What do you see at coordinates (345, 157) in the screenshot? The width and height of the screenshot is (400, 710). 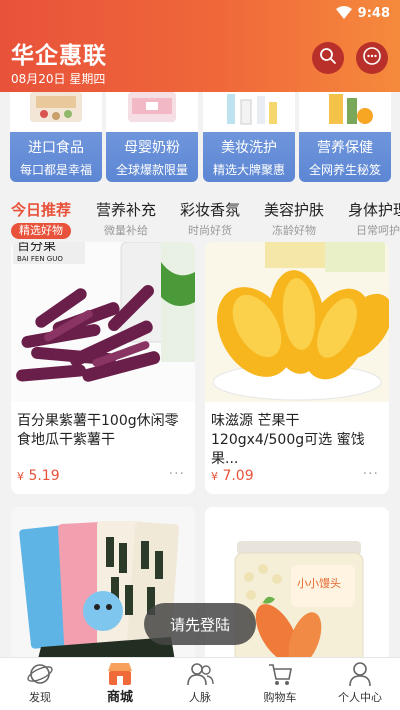 I see `category-label: 营养保健 全网养生秘笈` at bounding box center [345, 157].